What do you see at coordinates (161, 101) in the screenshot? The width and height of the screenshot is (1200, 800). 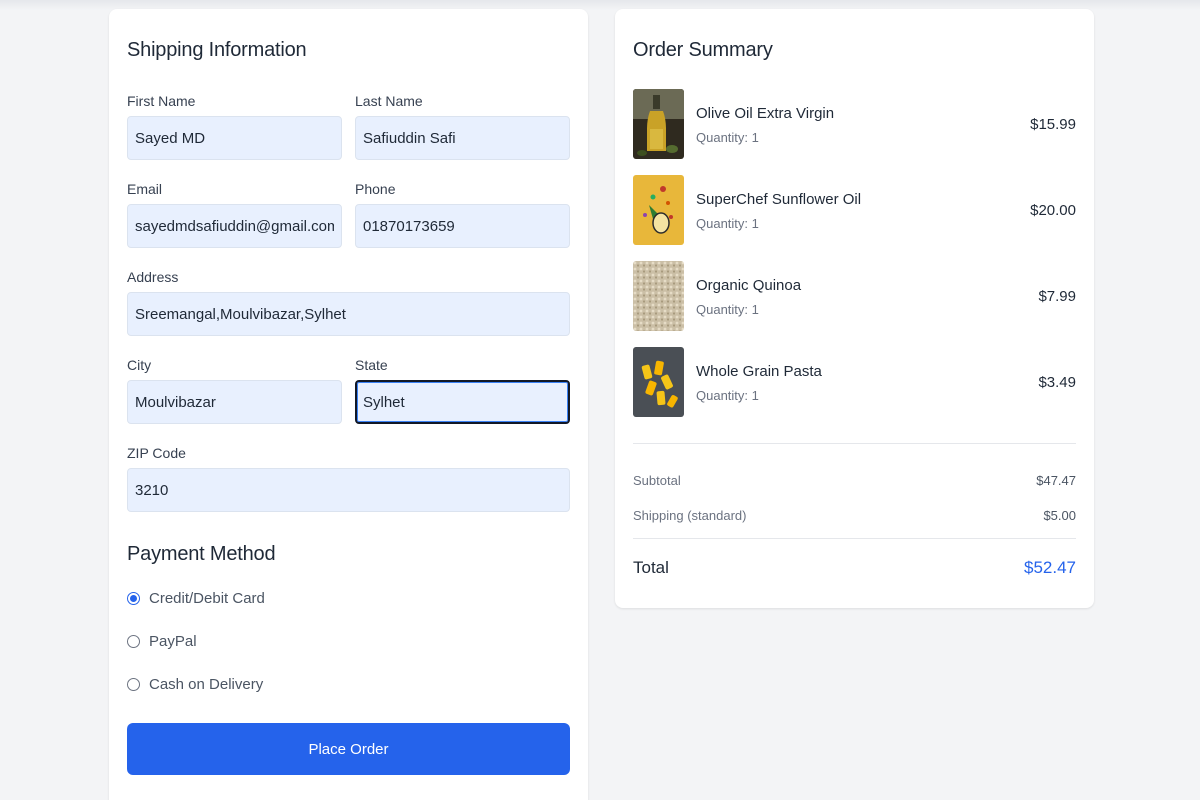 I see `first-name-label: First Name` at bounding box center [161, 101].